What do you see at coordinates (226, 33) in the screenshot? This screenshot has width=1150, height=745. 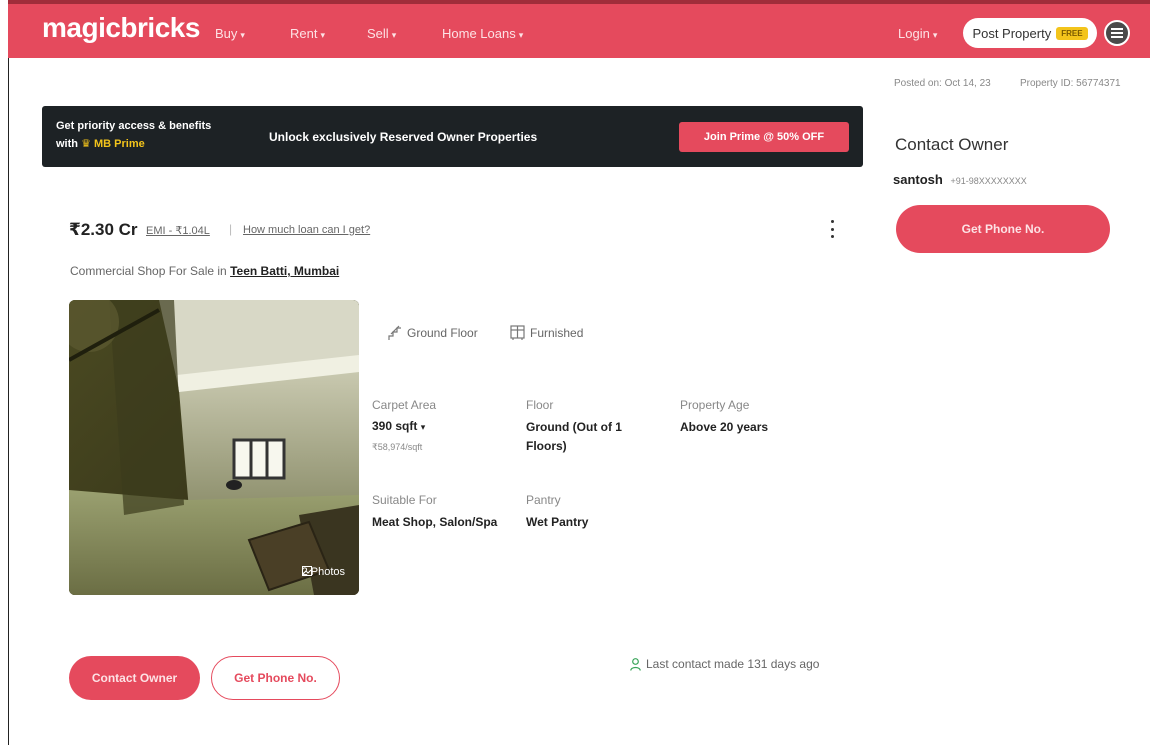 I see `nav-buy-label: Buy` at bounding box center [226, 33].